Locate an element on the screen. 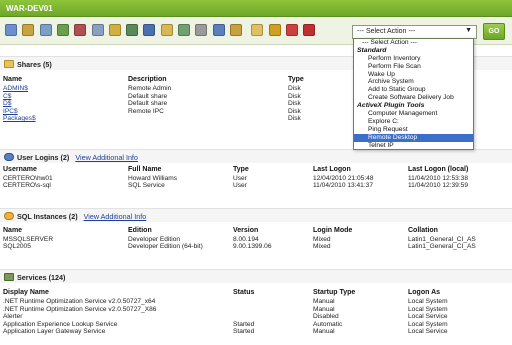  user-logins-count: User Logins (2) is located at coordinates (43, 157).